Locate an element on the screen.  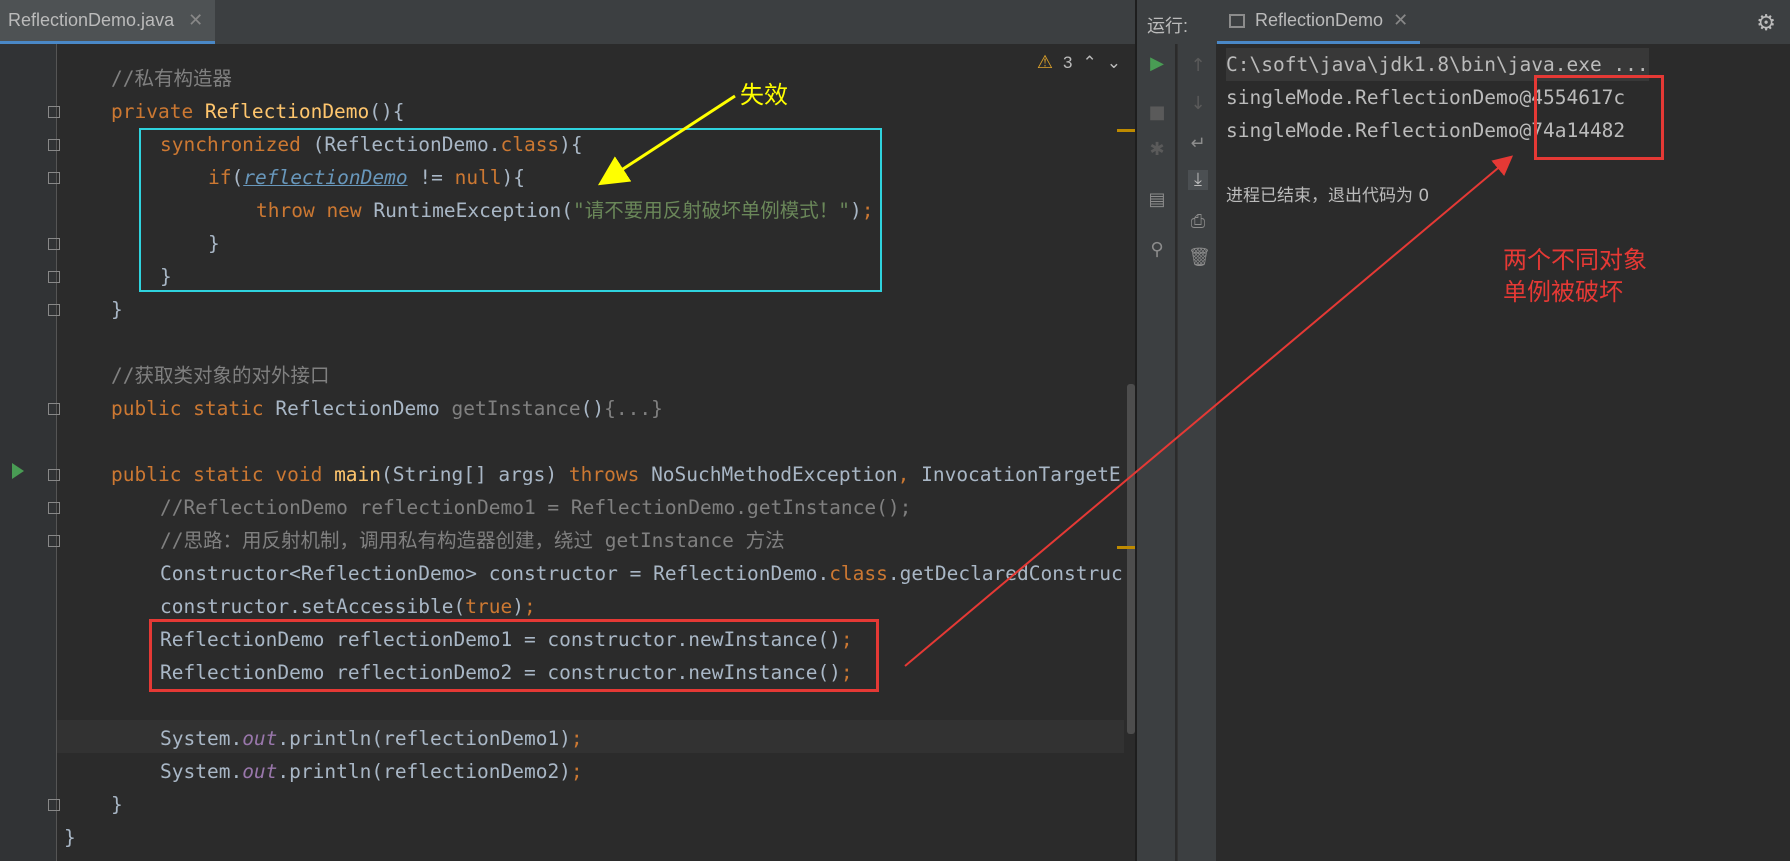
stop-icon: ■ is located at coordinates (1157, 113).